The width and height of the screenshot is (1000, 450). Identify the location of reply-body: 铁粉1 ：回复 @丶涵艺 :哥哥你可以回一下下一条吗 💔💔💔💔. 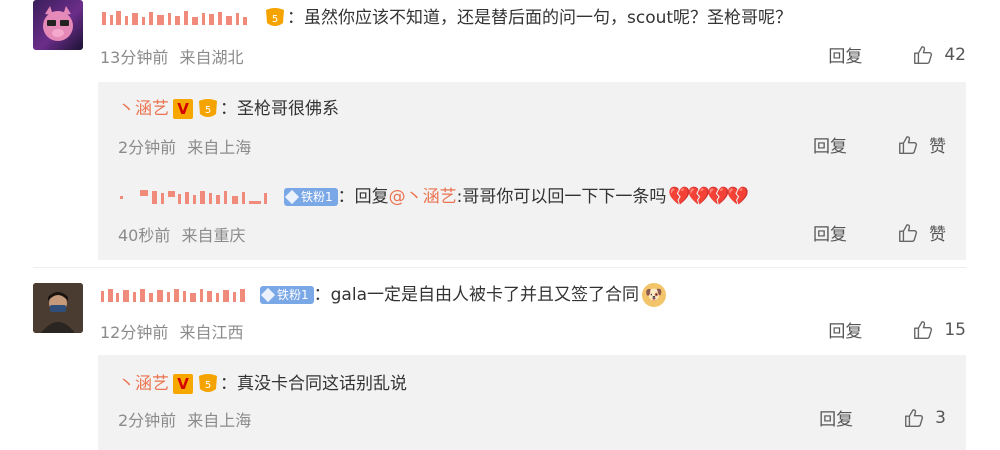
(433, 197).